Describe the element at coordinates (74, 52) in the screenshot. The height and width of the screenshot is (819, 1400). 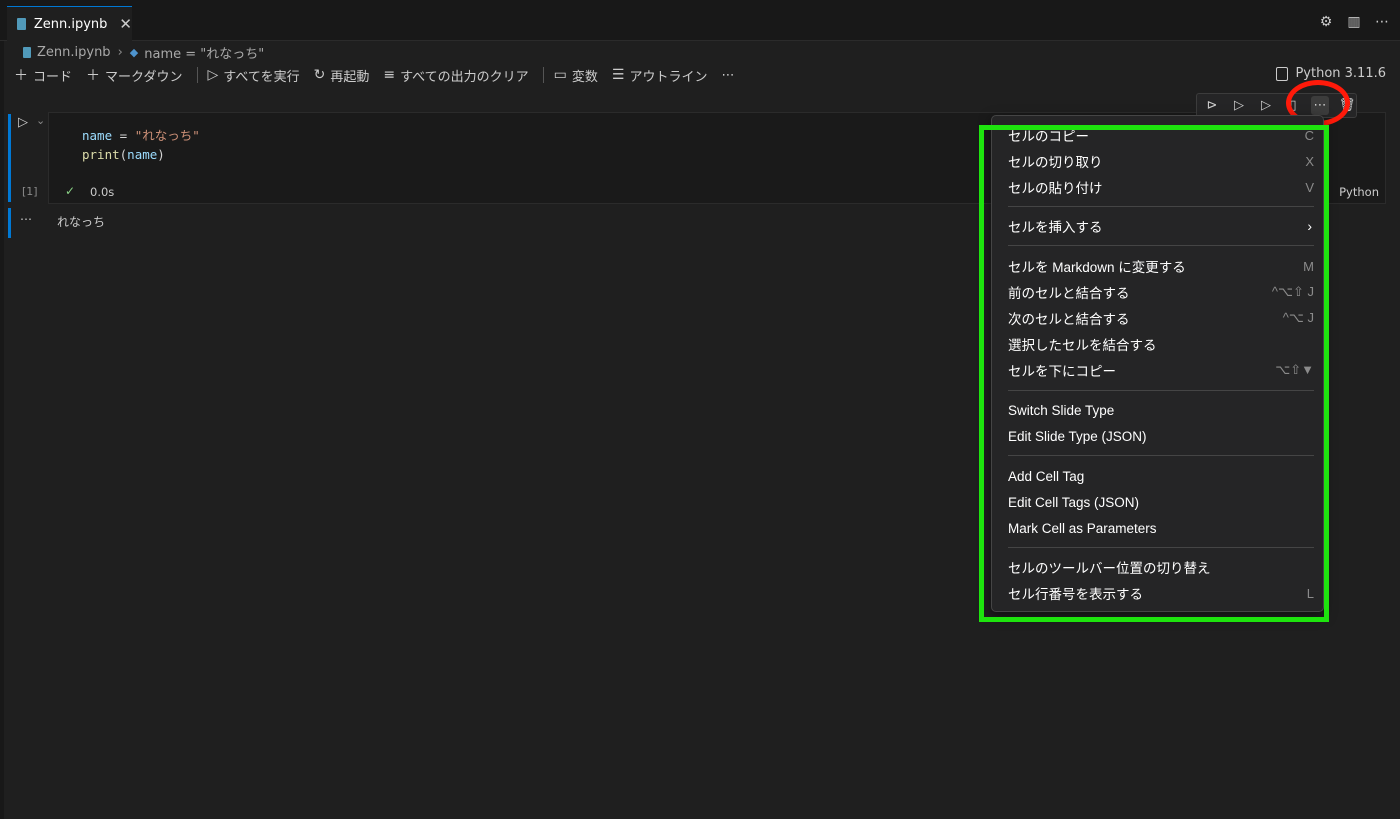
I see `breadcrumb-file: Zenn.ipynb` at that location.